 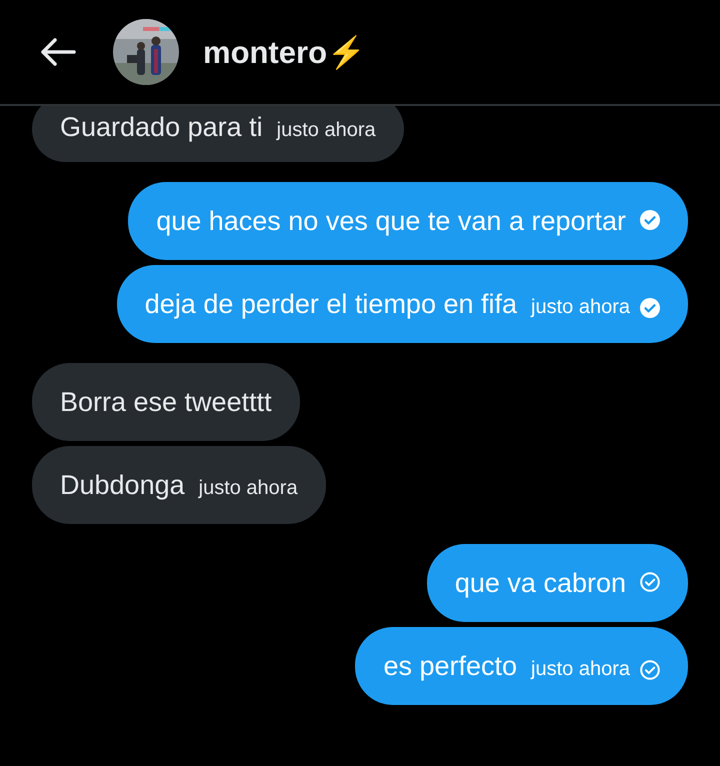 I want to click on message-text: es perfecto, so click(x=450, y=666).